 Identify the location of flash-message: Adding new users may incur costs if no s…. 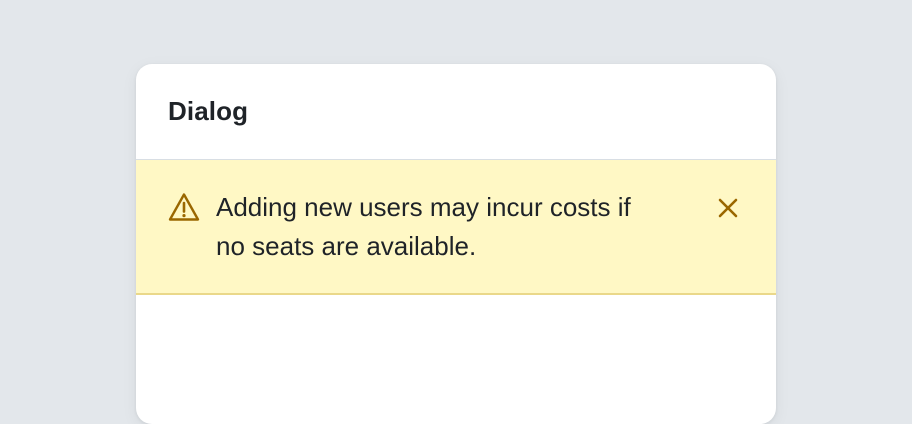
(423, 226).